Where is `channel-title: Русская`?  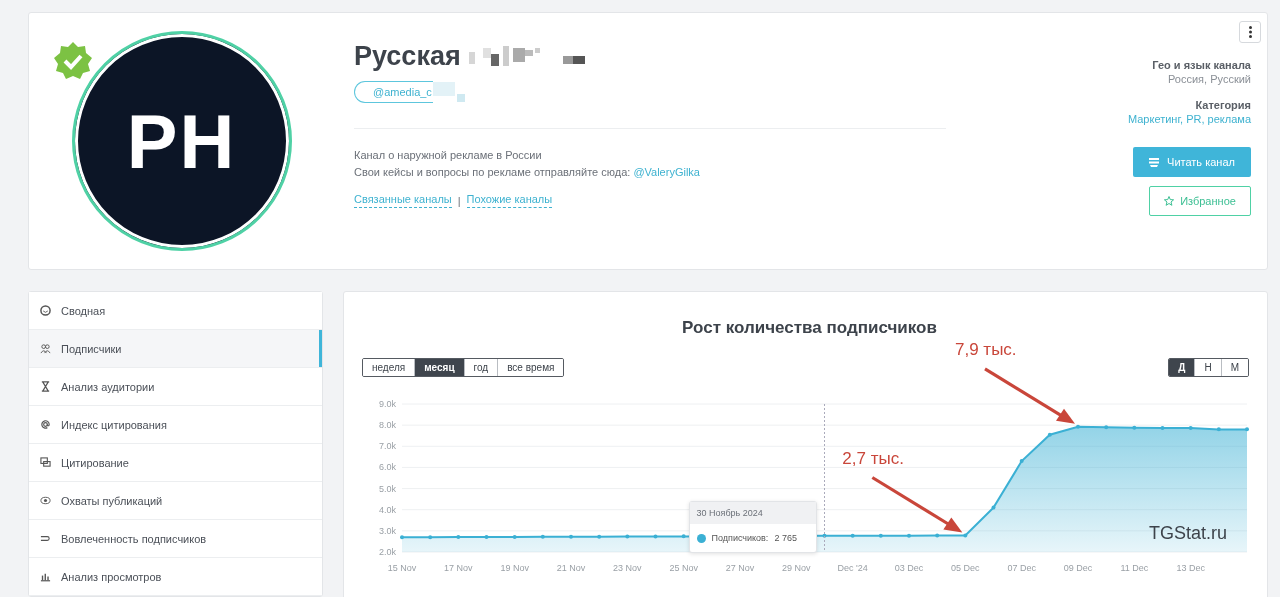 channel-title: Русская is located at coordinates (407, 56).